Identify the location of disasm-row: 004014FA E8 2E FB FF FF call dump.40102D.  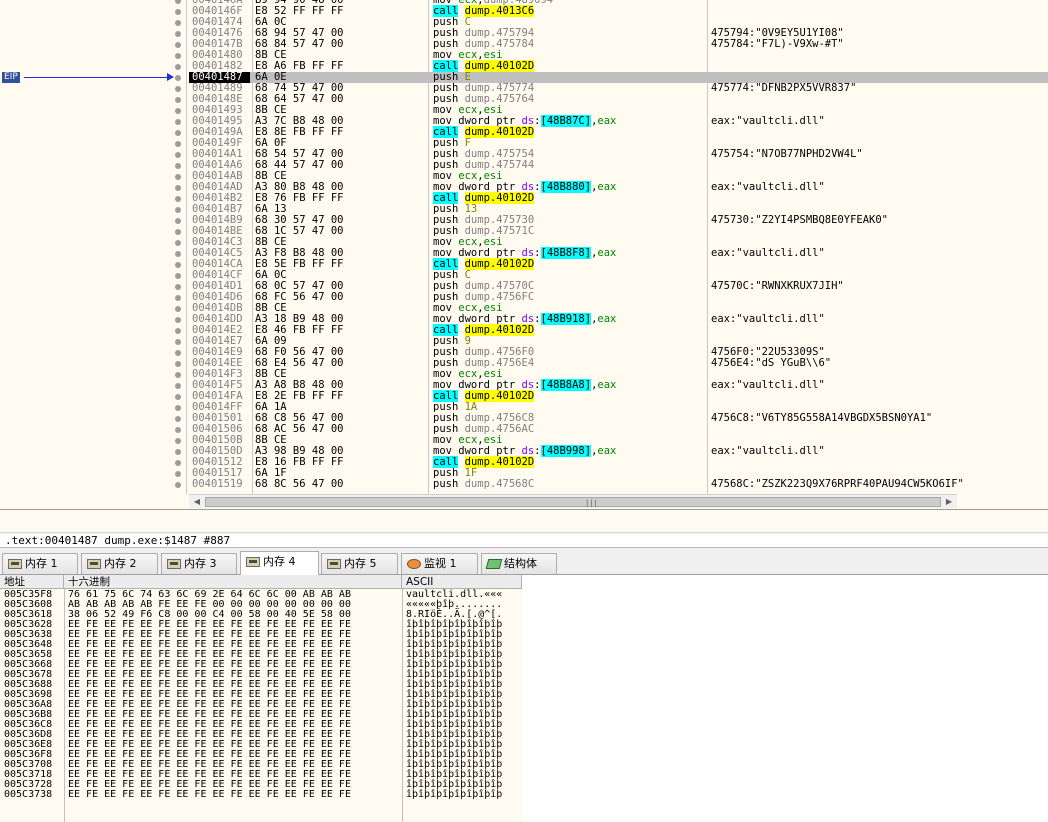
(618, 396).